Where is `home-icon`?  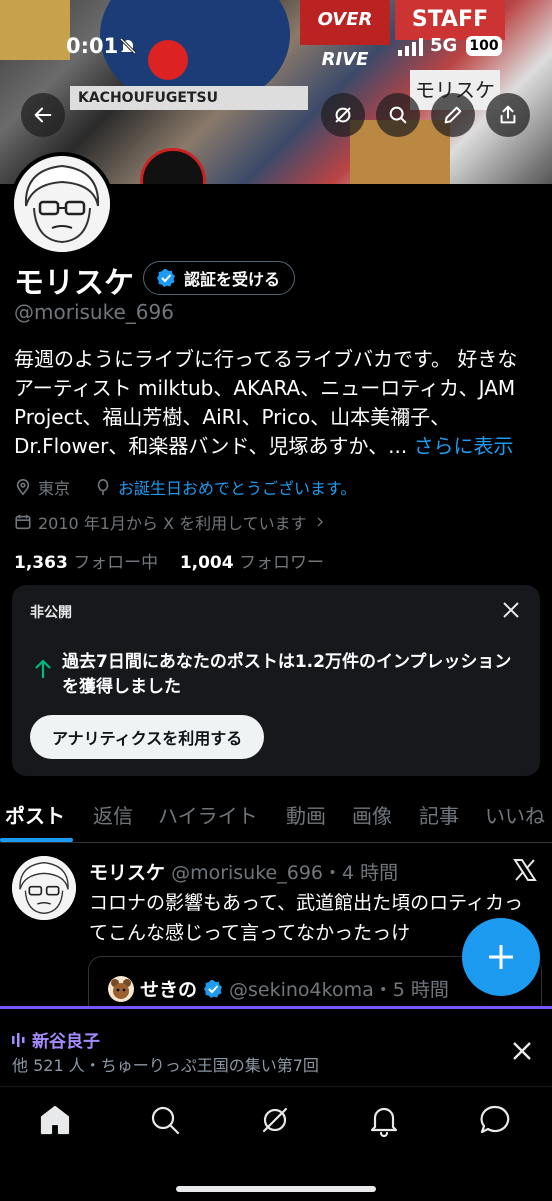 home-icon is located at coordinates (55, 1120).